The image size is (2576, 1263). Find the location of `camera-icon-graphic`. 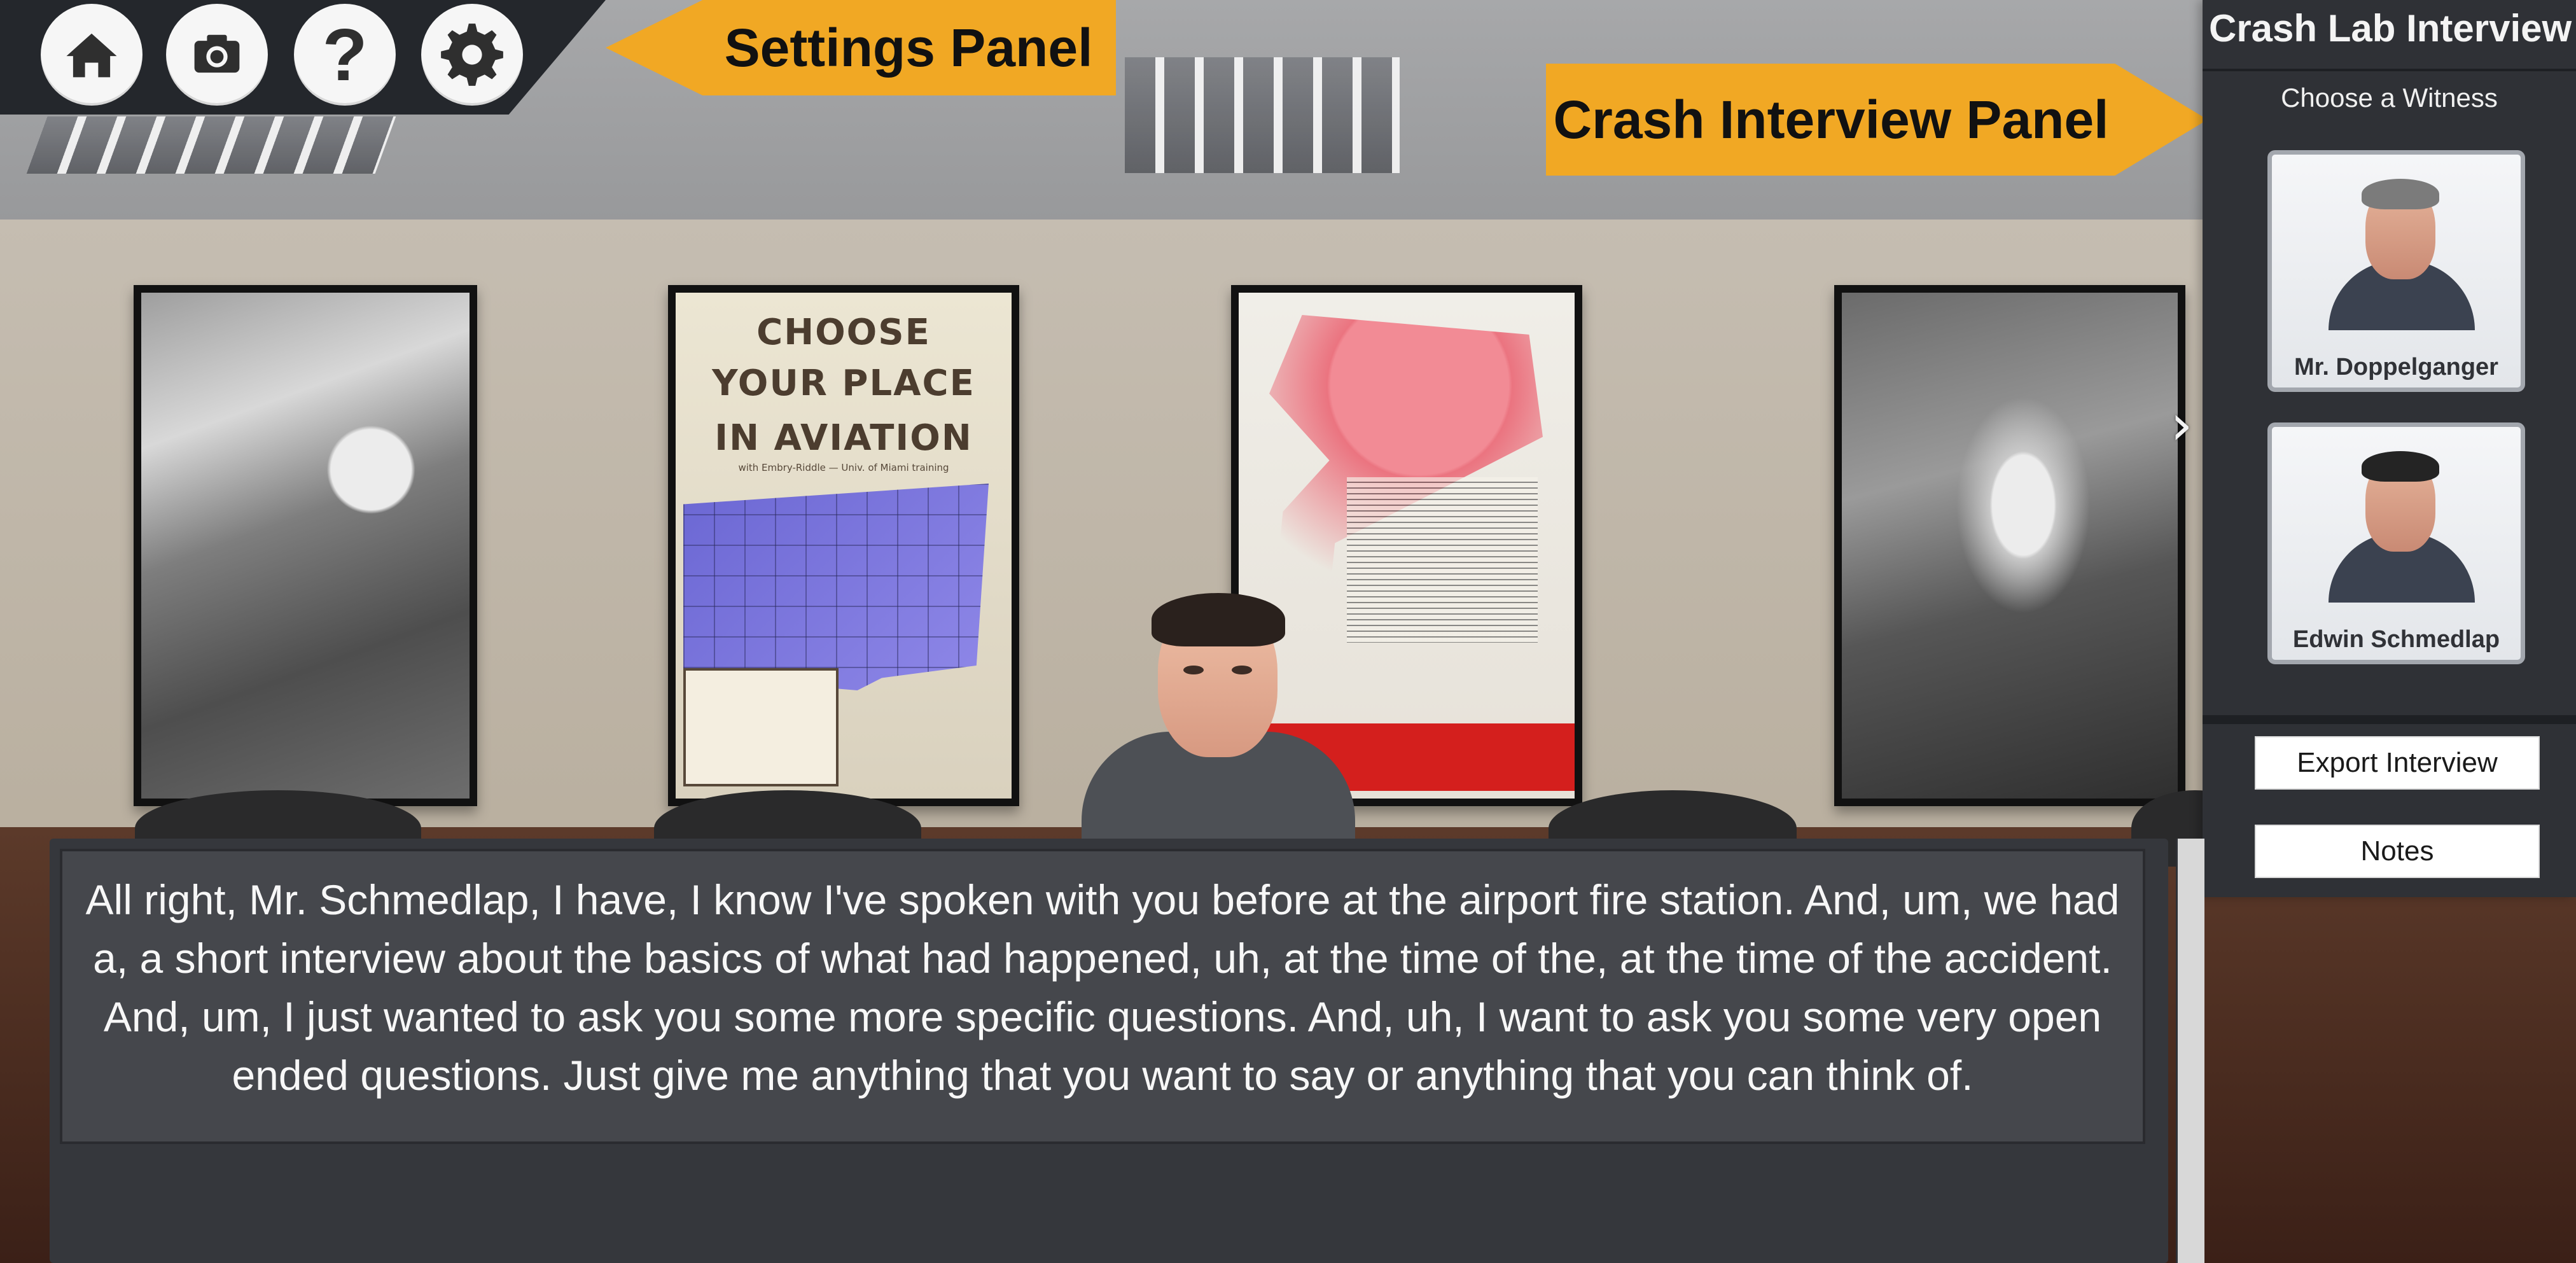

camera-icon-graphic is located at coordinates (217, 53).